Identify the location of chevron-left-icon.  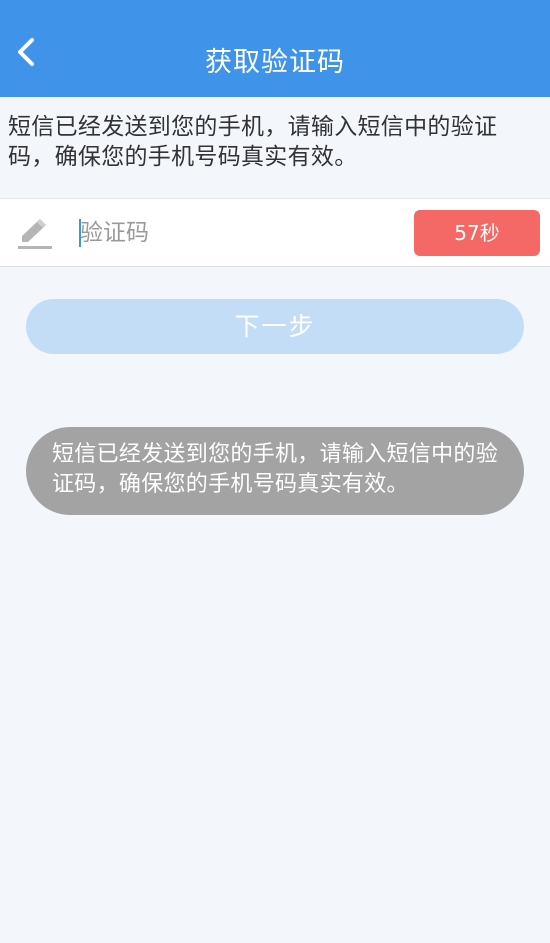
(26, 54).